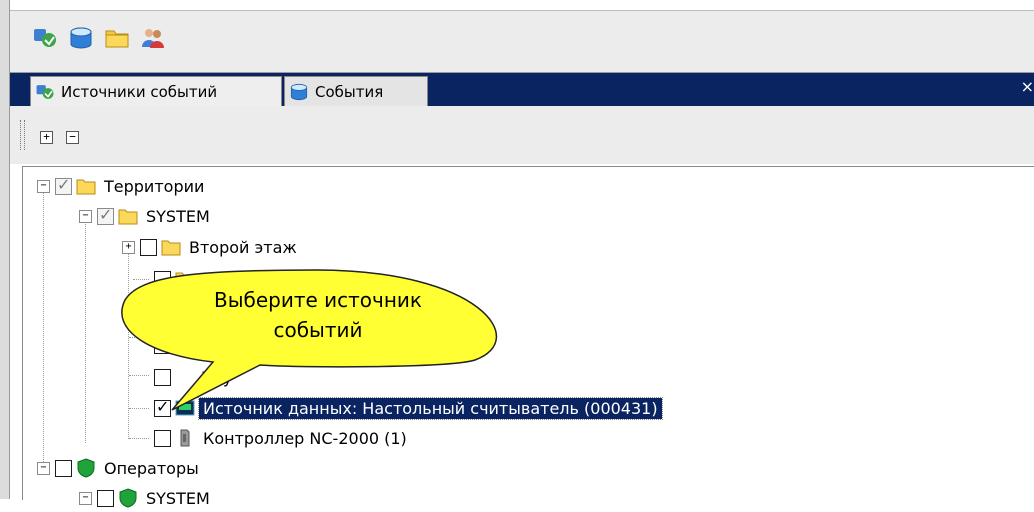 The height and width of the screenshot is (512, 1034). I want to click on tree-item-second-floor: + Второй этаж, so click(209, 247).